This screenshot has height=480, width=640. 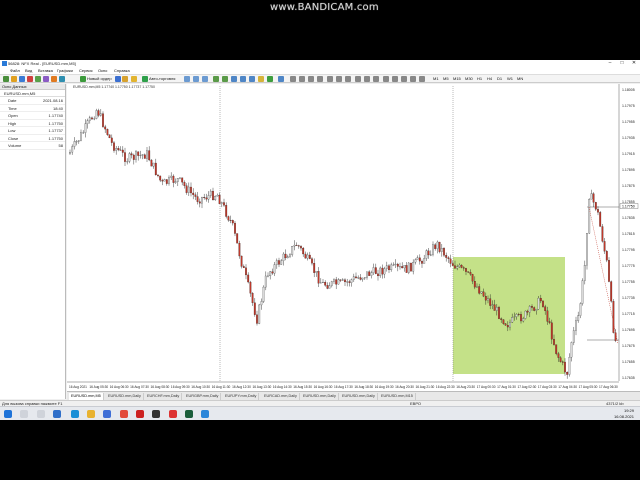 I want to click on triangle-tool-icon, so click(x=404, y=79).